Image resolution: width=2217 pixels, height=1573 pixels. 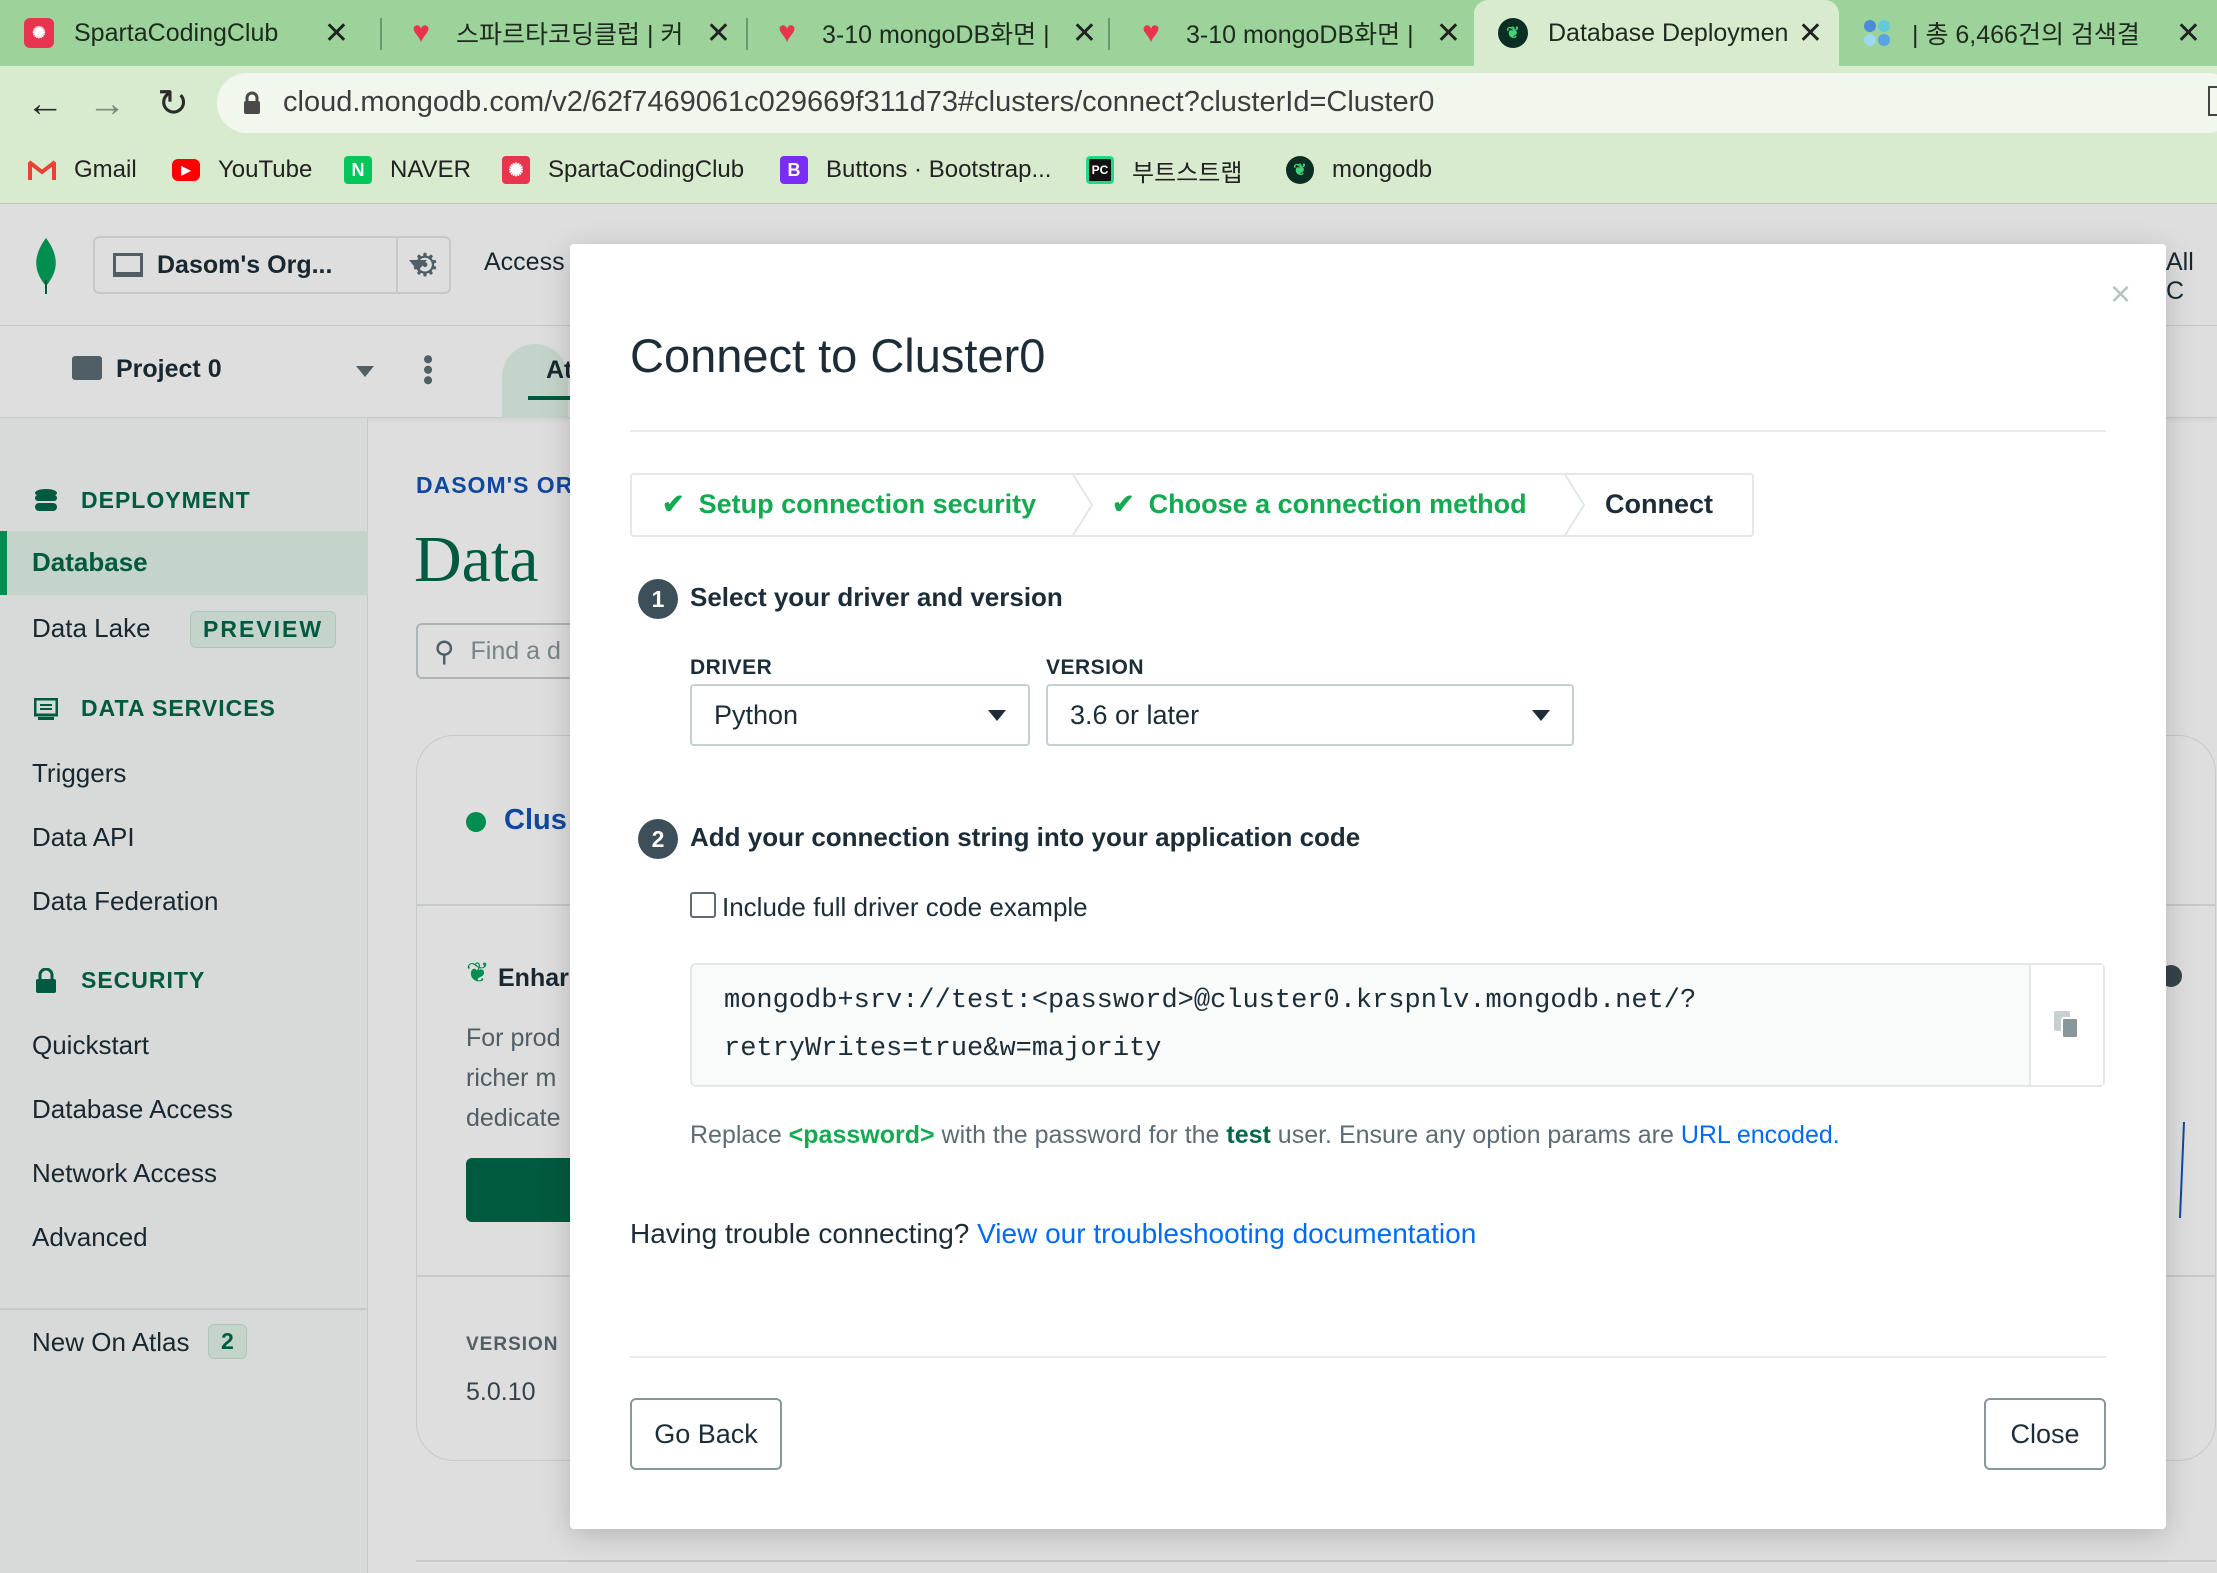 I want to click on trouble-text: Having trouble connecting?, so click(x=800, y=1233).